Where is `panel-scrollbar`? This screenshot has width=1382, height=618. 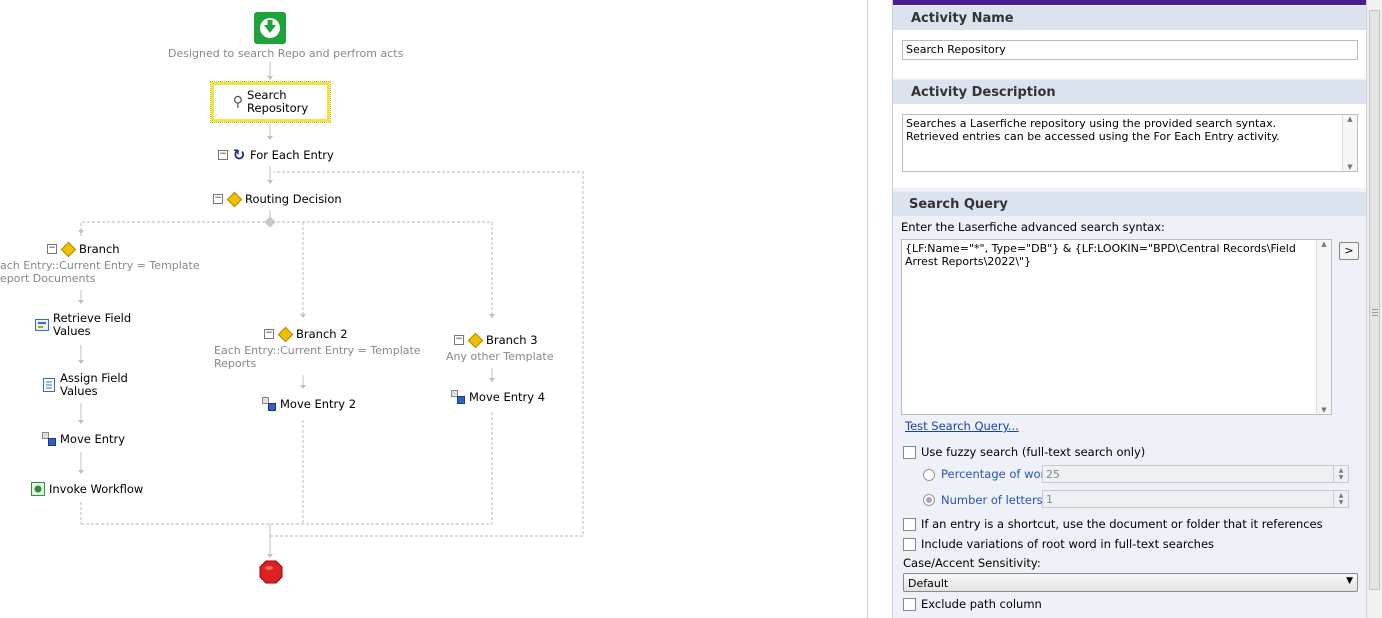
panel-scrollbar is located at coordinates (1374, 309).